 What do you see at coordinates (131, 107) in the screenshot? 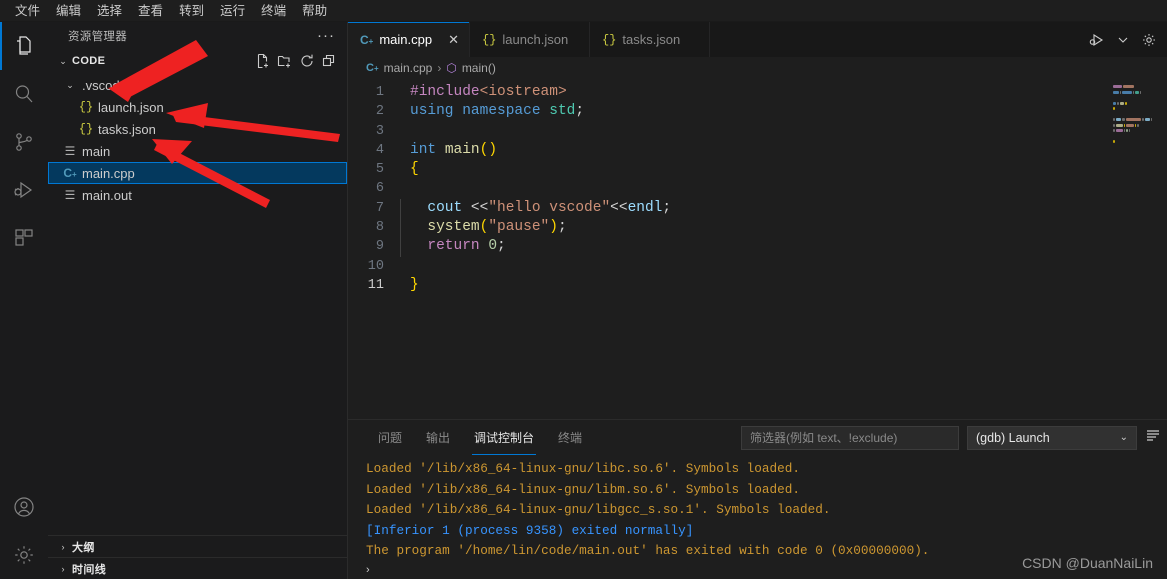
I see `tree-item-label: launch.json` at bounding box center [131, 107].